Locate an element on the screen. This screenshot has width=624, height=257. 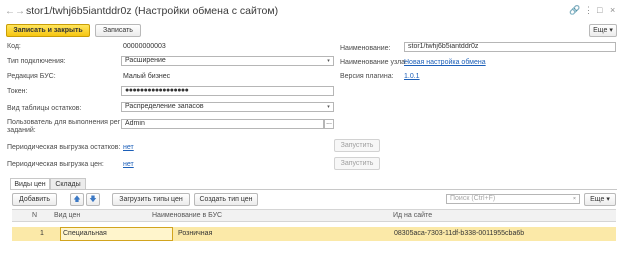
code-value: 00000000003 is located at coordinates (144, 46).